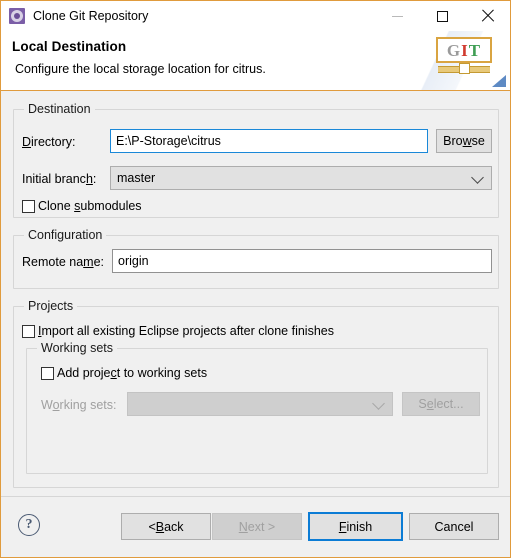 The width and height of the screenshot is (511, 558). I want to click on git-logo-letters: GIT, so click(464, 50).